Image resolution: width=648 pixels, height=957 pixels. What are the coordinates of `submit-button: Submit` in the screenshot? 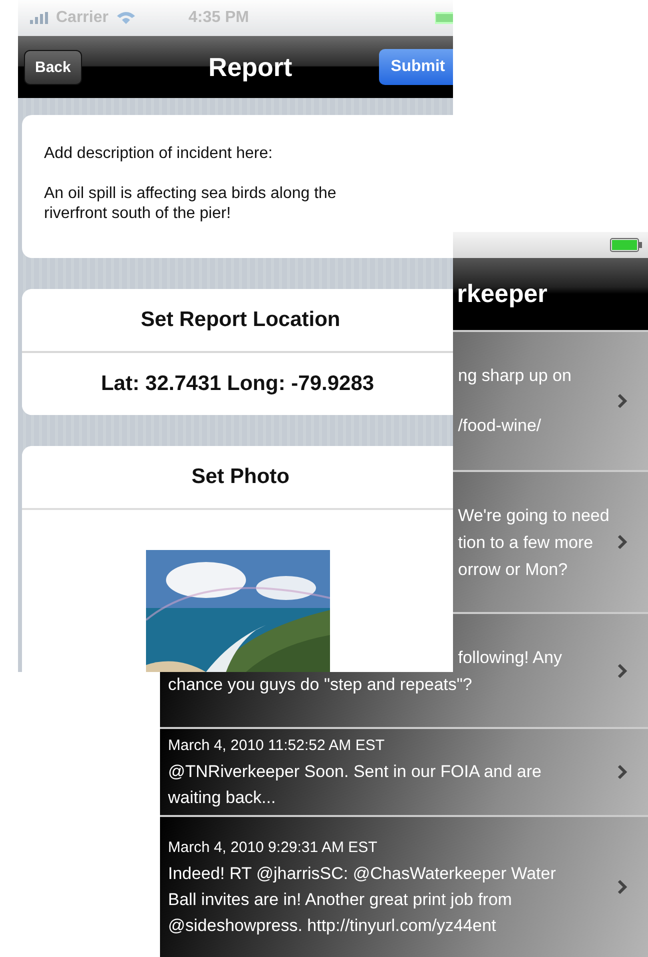 It's located at (415, 67).